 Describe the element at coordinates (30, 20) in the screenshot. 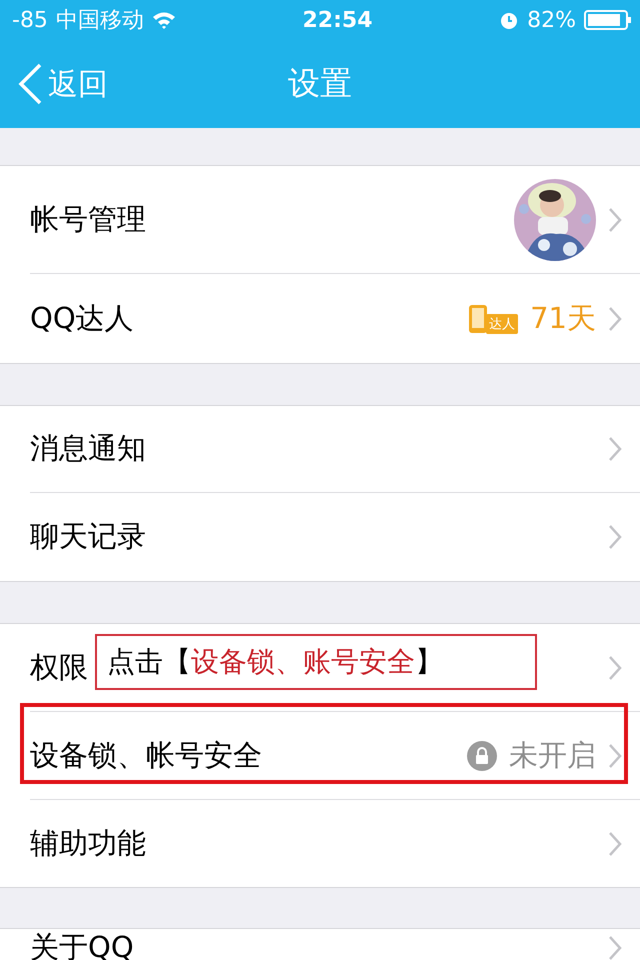

I see `signal-strength: -85` at that location.